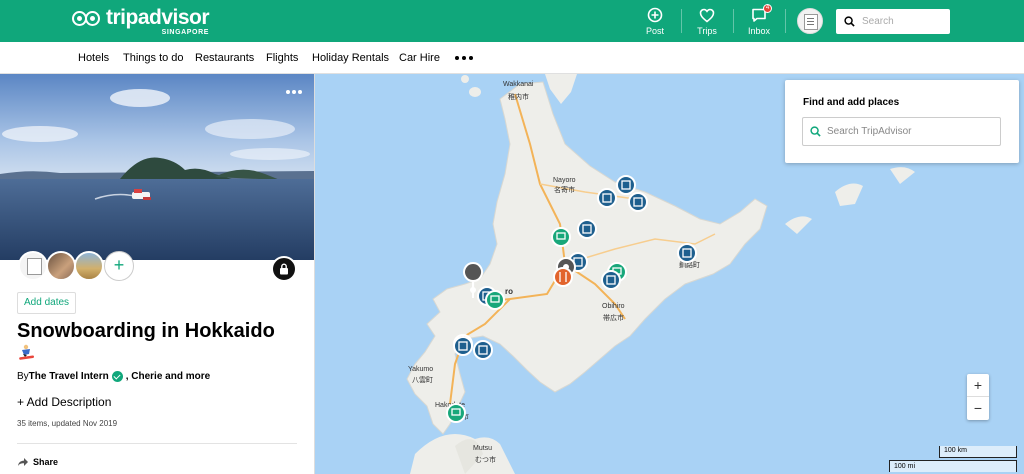  Describe the element at coordinates (157, 167) in the screenshot. I see `trip-cover-photo` at that location.